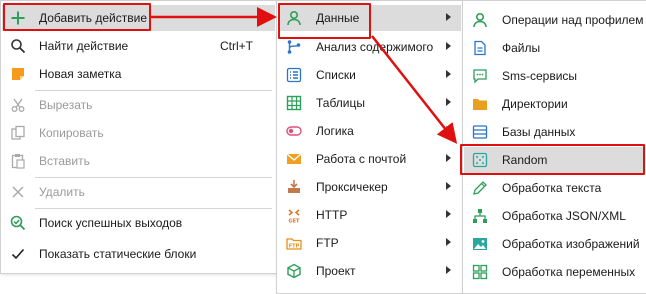  What do you see at coordinates (554, 160) in the screenshot?
I see `menu-item-random: Random` at bounding box center [554, 160].